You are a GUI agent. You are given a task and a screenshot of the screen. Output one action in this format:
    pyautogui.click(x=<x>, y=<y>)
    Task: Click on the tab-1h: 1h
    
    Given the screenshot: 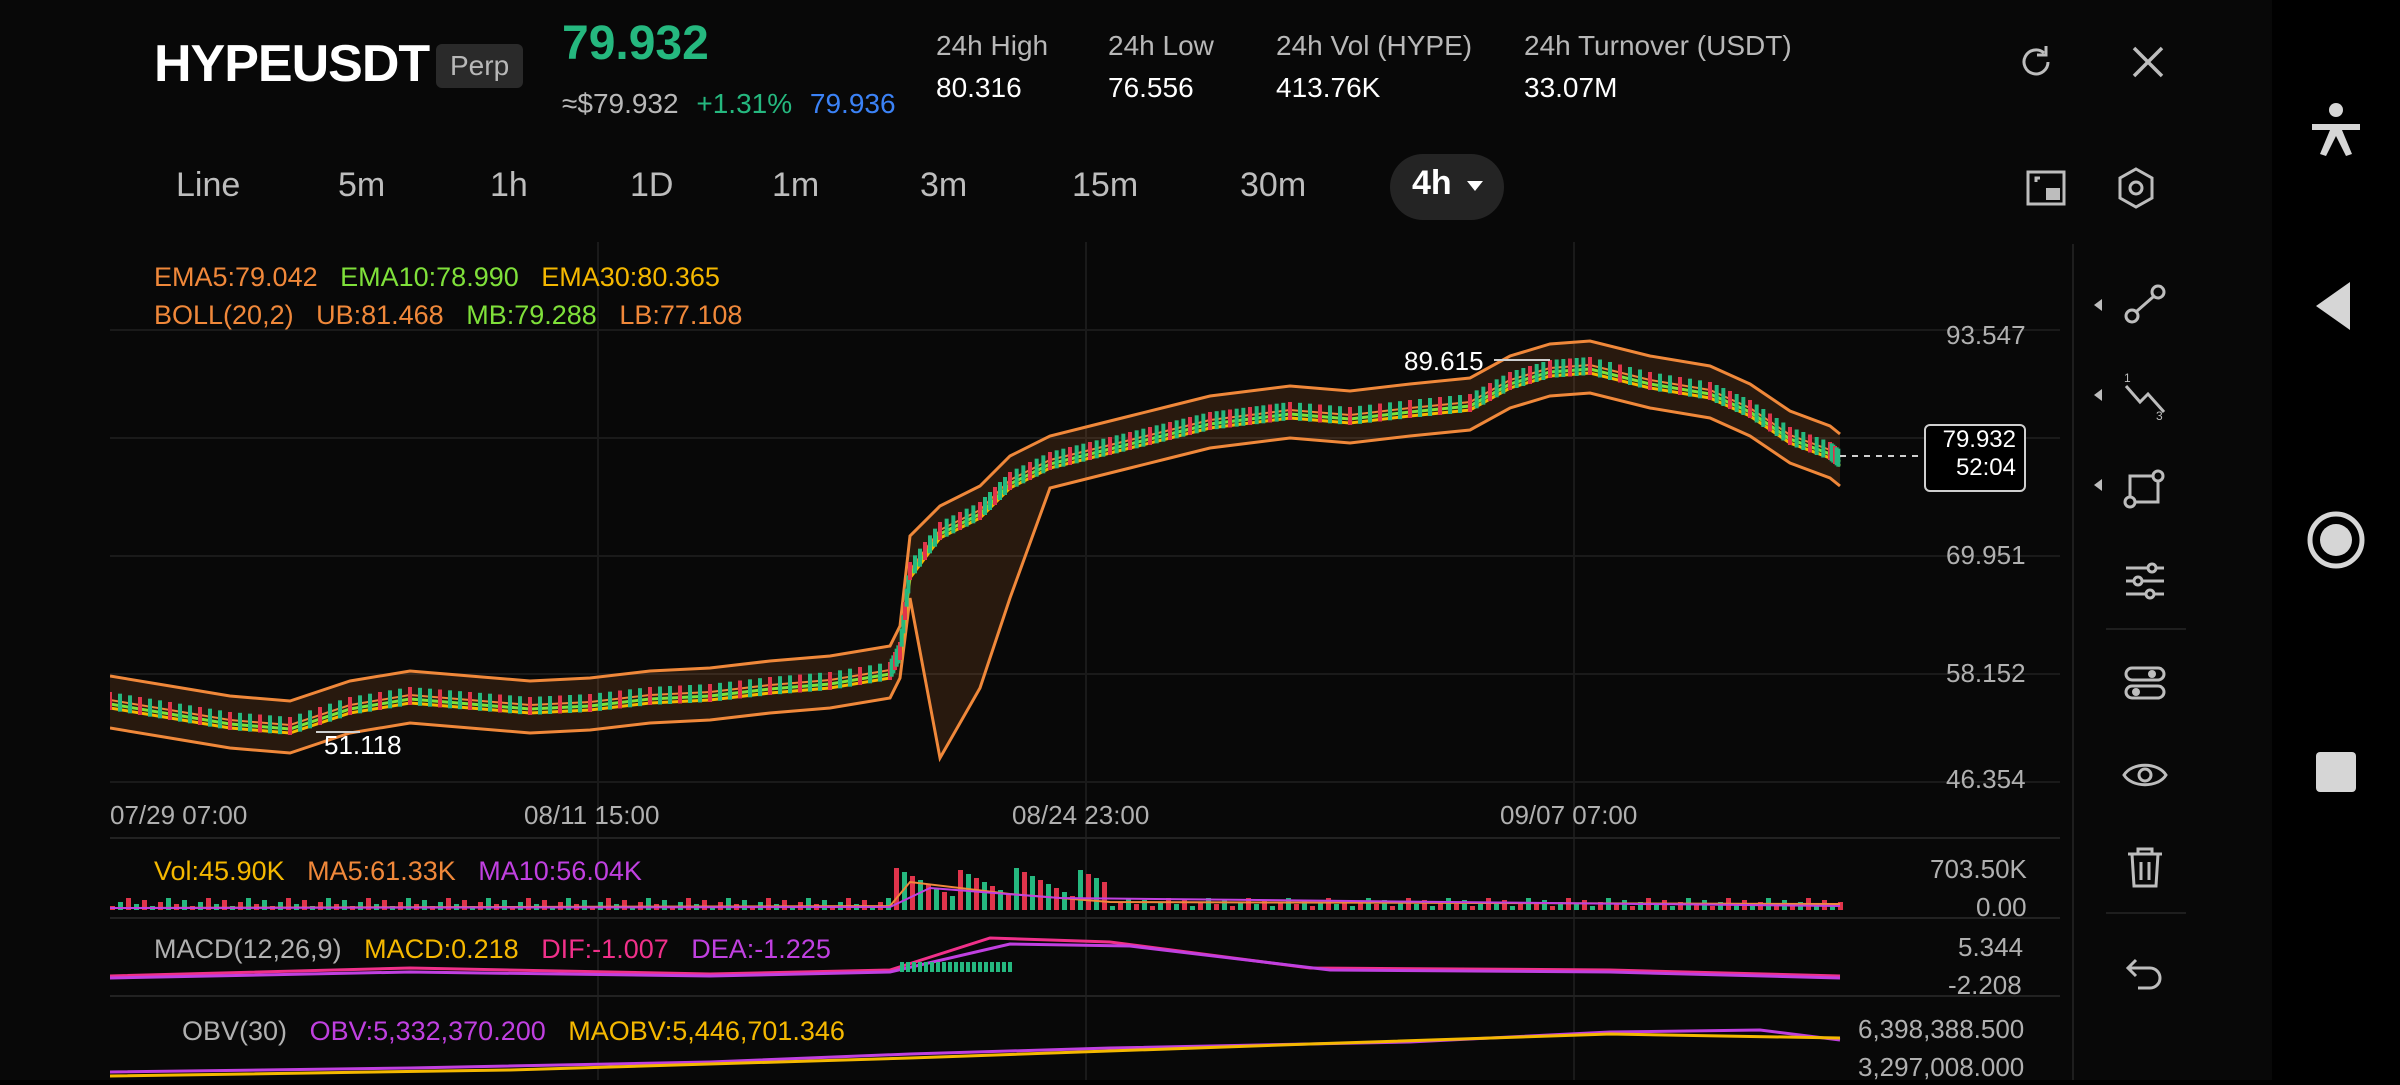 What is the action you would take?
    pyautogui.click(x=509, y=185)
    